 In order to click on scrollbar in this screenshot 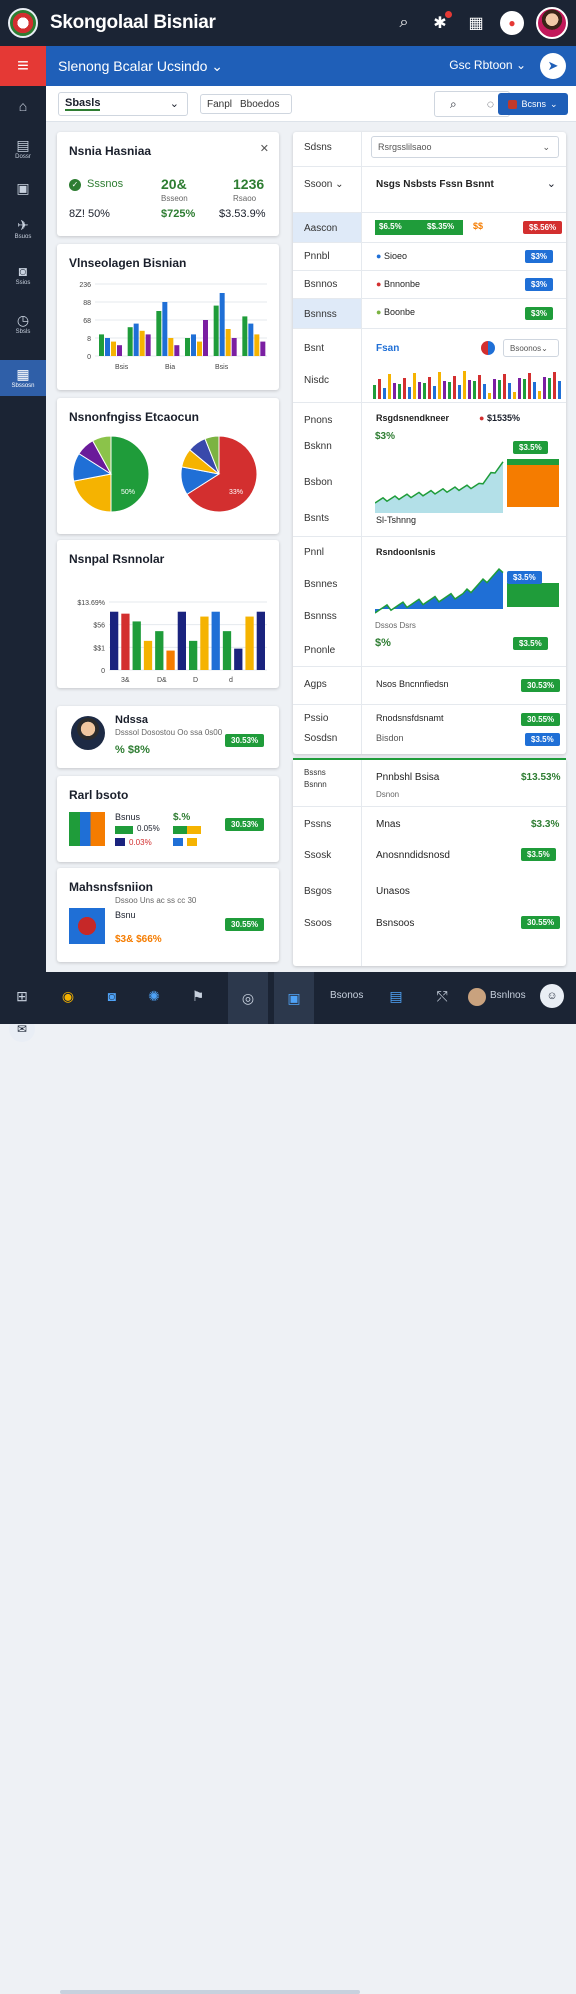, I will do `click(210, 1992)`.